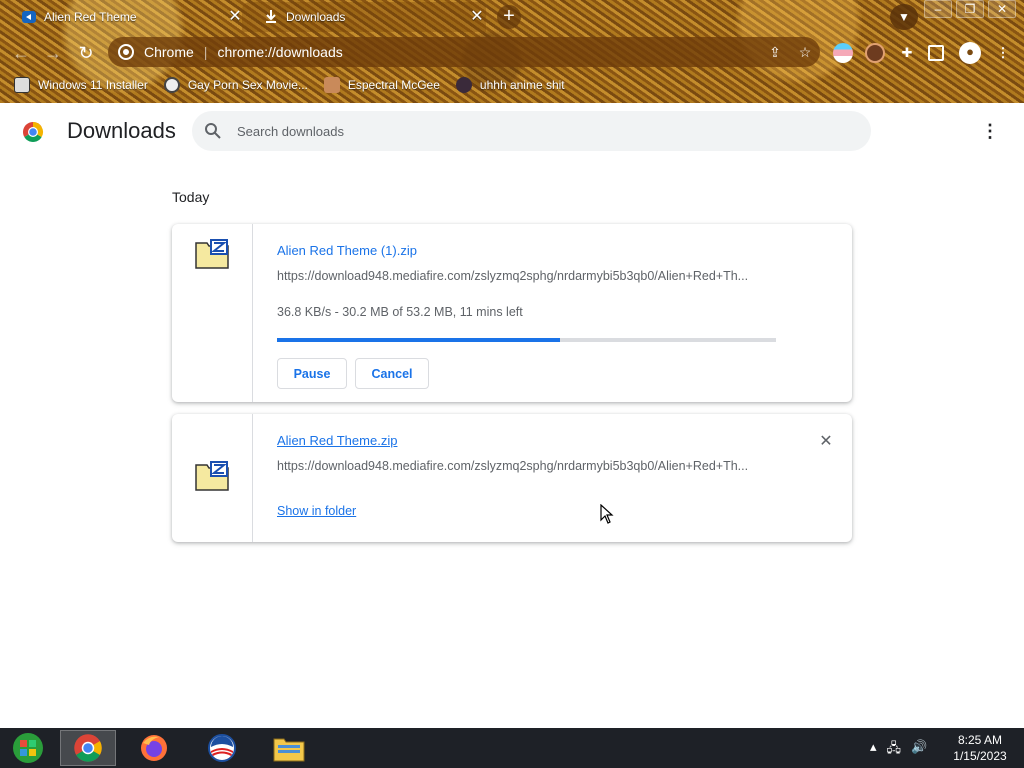 The image size is (1024, 768). I want to click on folder-icon, so click(289, 750).